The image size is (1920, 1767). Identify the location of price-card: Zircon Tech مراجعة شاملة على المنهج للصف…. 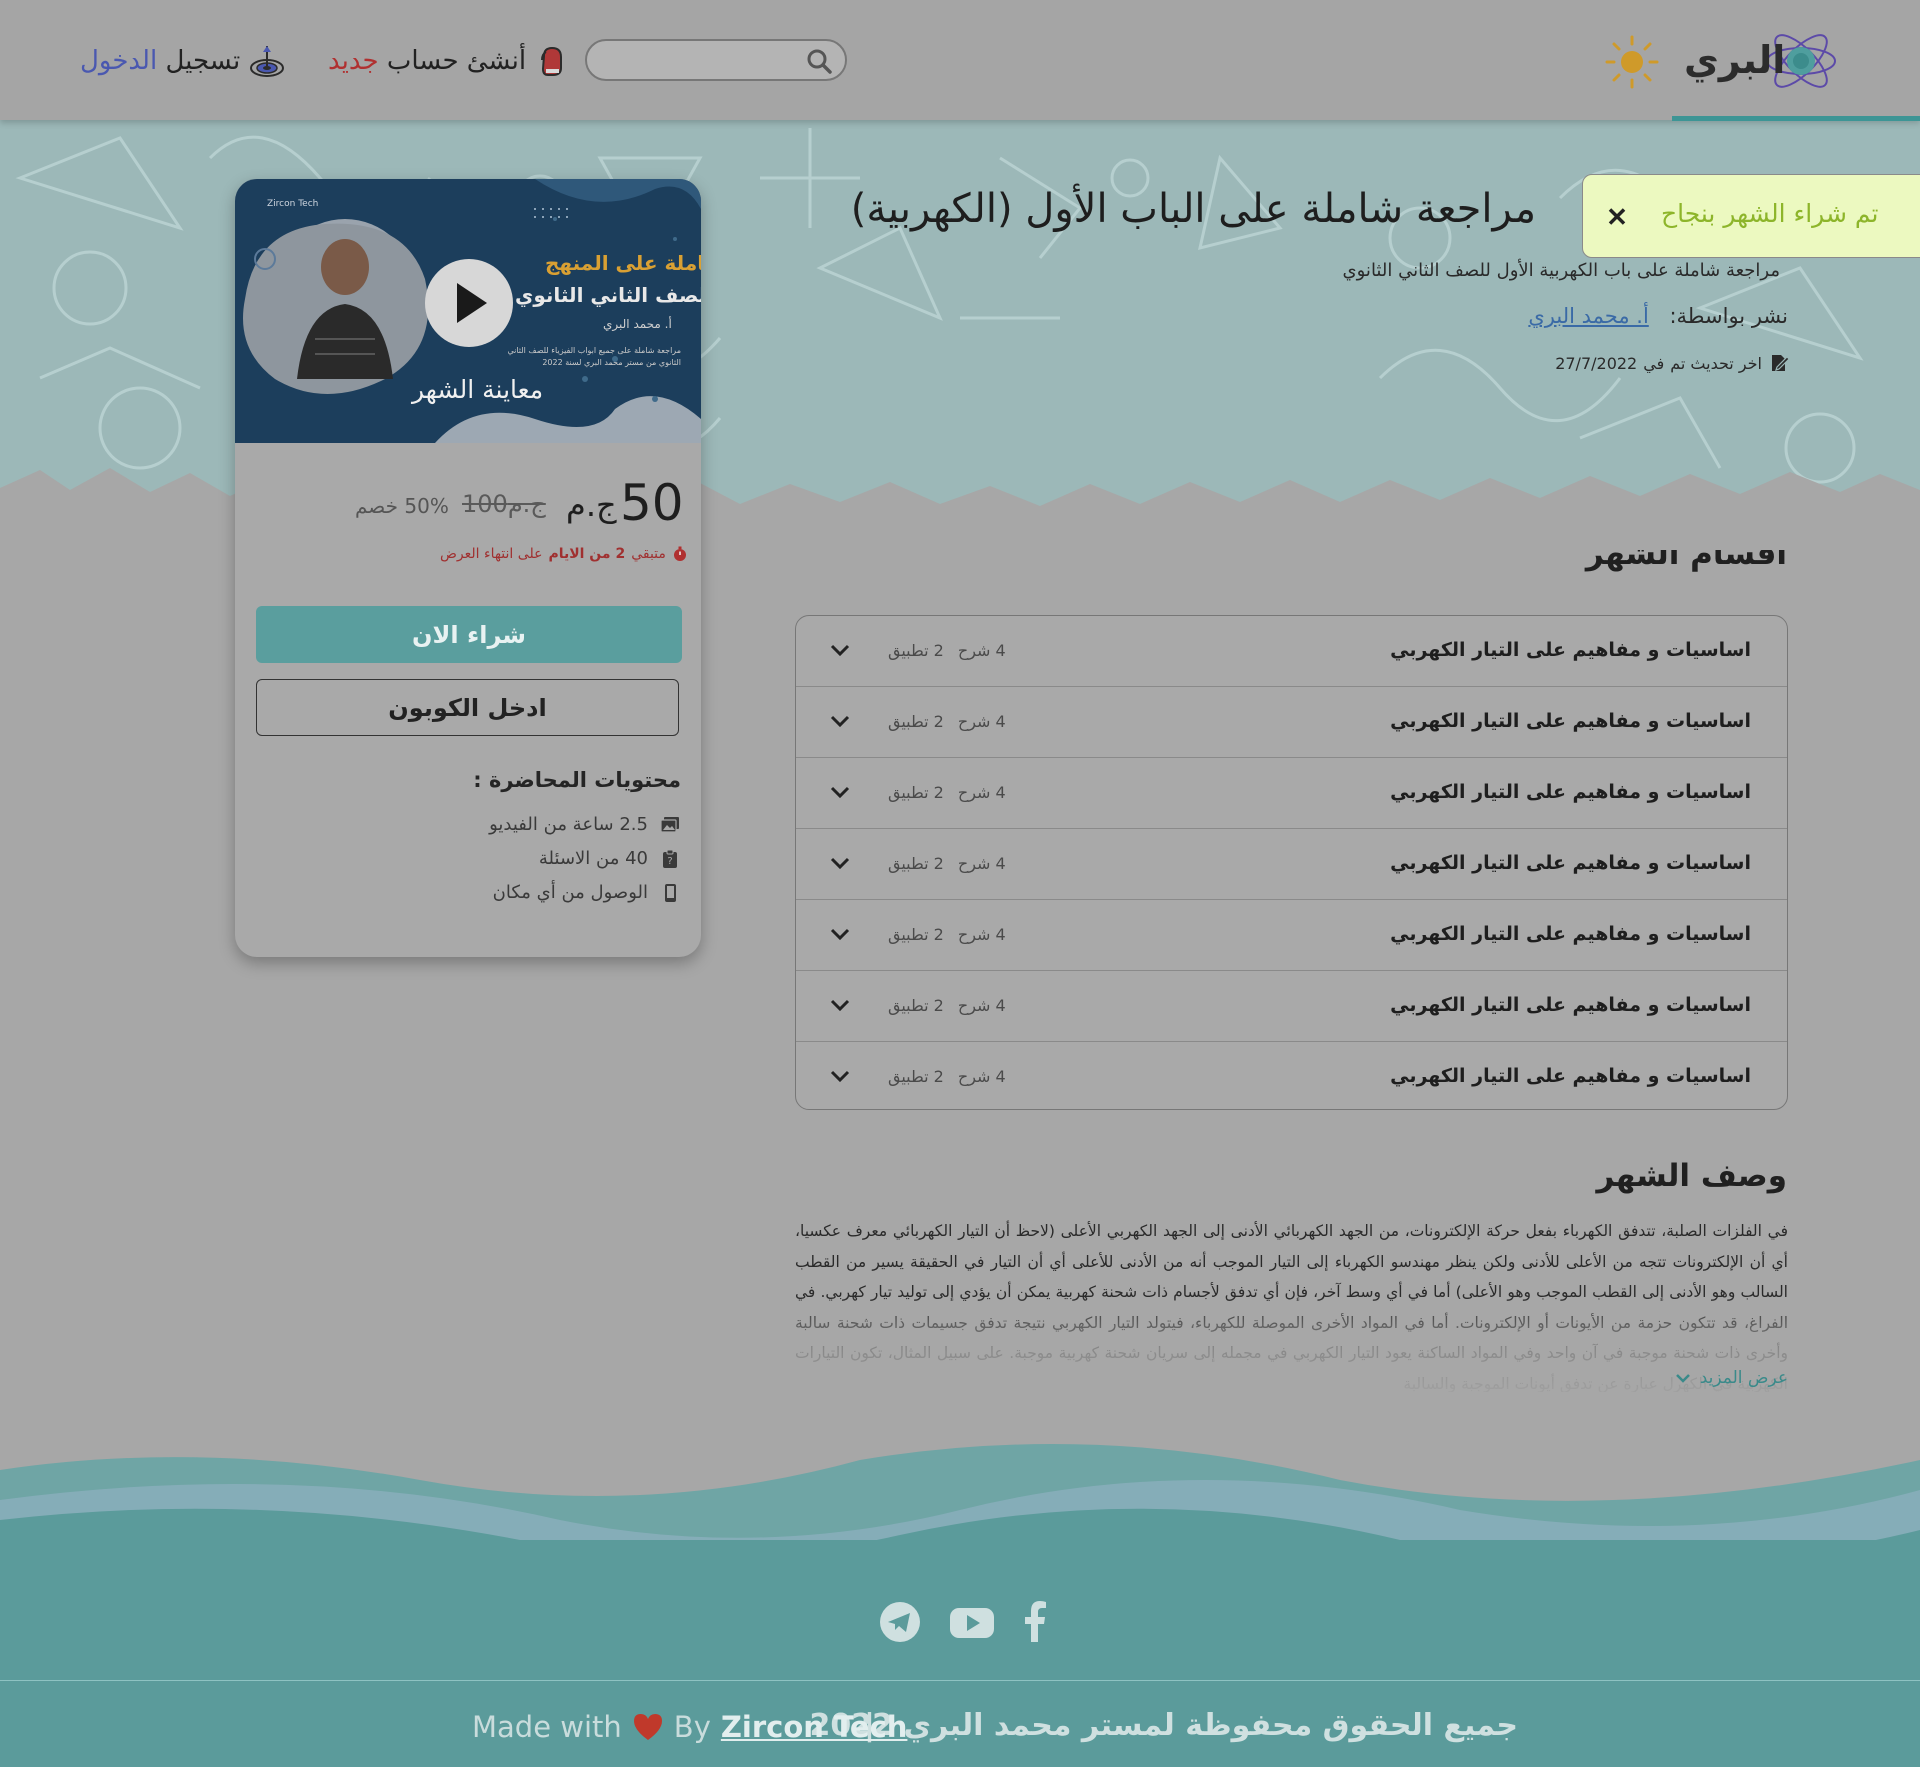
(468, 568).